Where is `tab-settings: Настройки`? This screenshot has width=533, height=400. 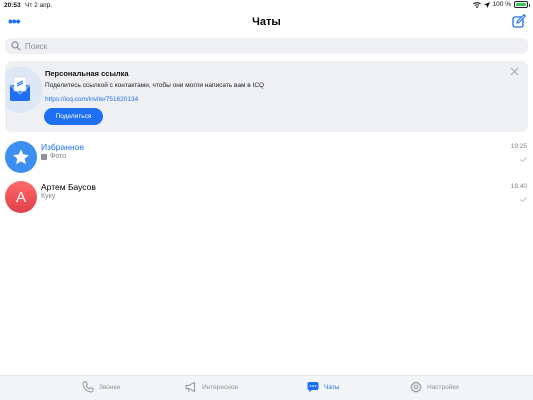 tab-settings: Настройки is located at coordinates (434, 387).